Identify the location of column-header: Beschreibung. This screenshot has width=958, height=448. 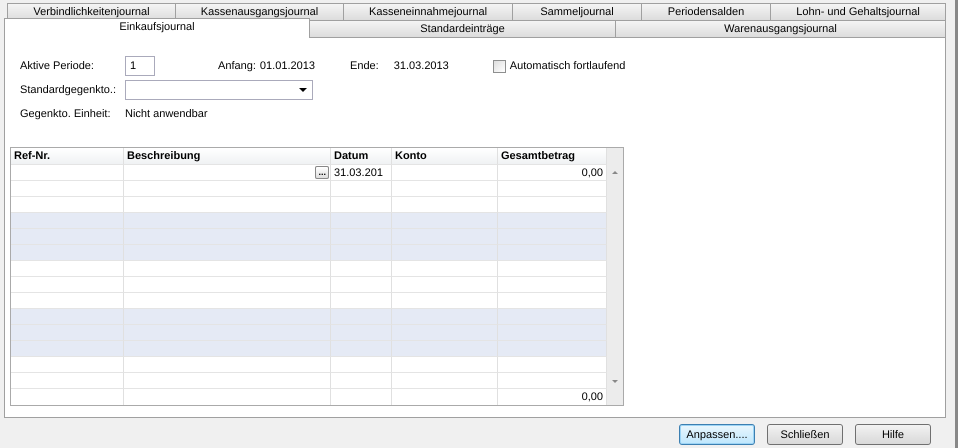
(227, 156).